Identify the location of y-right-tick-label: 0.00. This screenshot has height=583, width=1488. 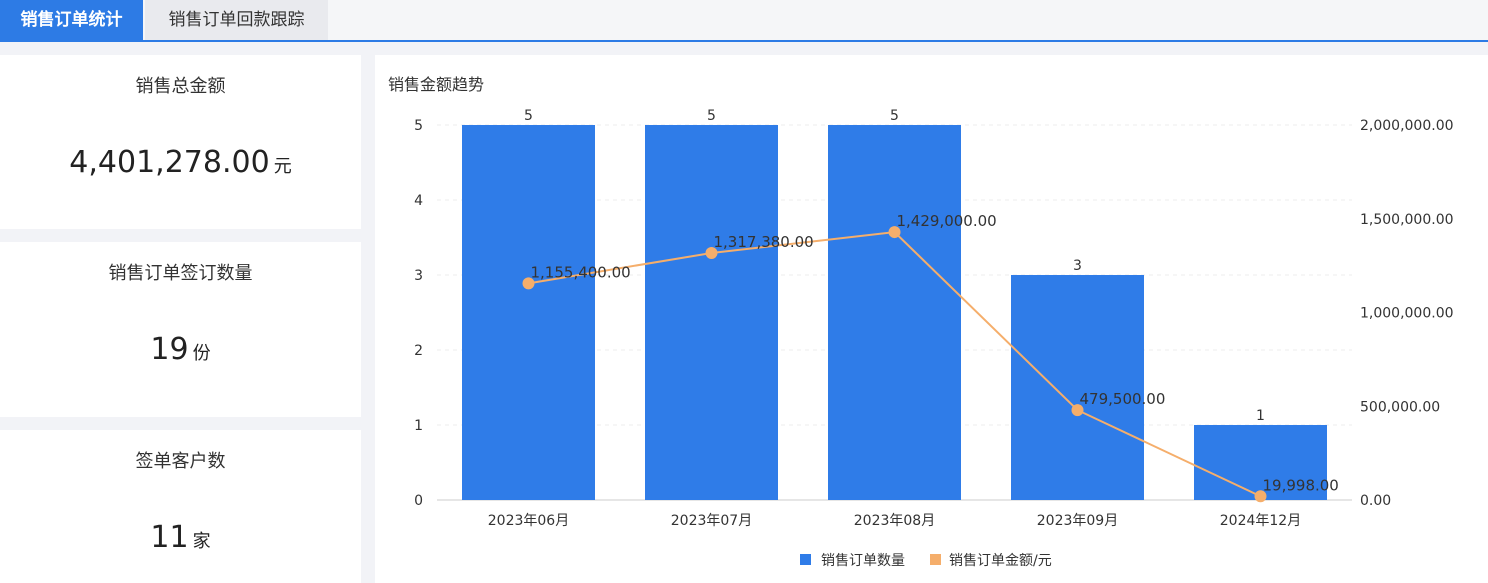
(1375, 501).